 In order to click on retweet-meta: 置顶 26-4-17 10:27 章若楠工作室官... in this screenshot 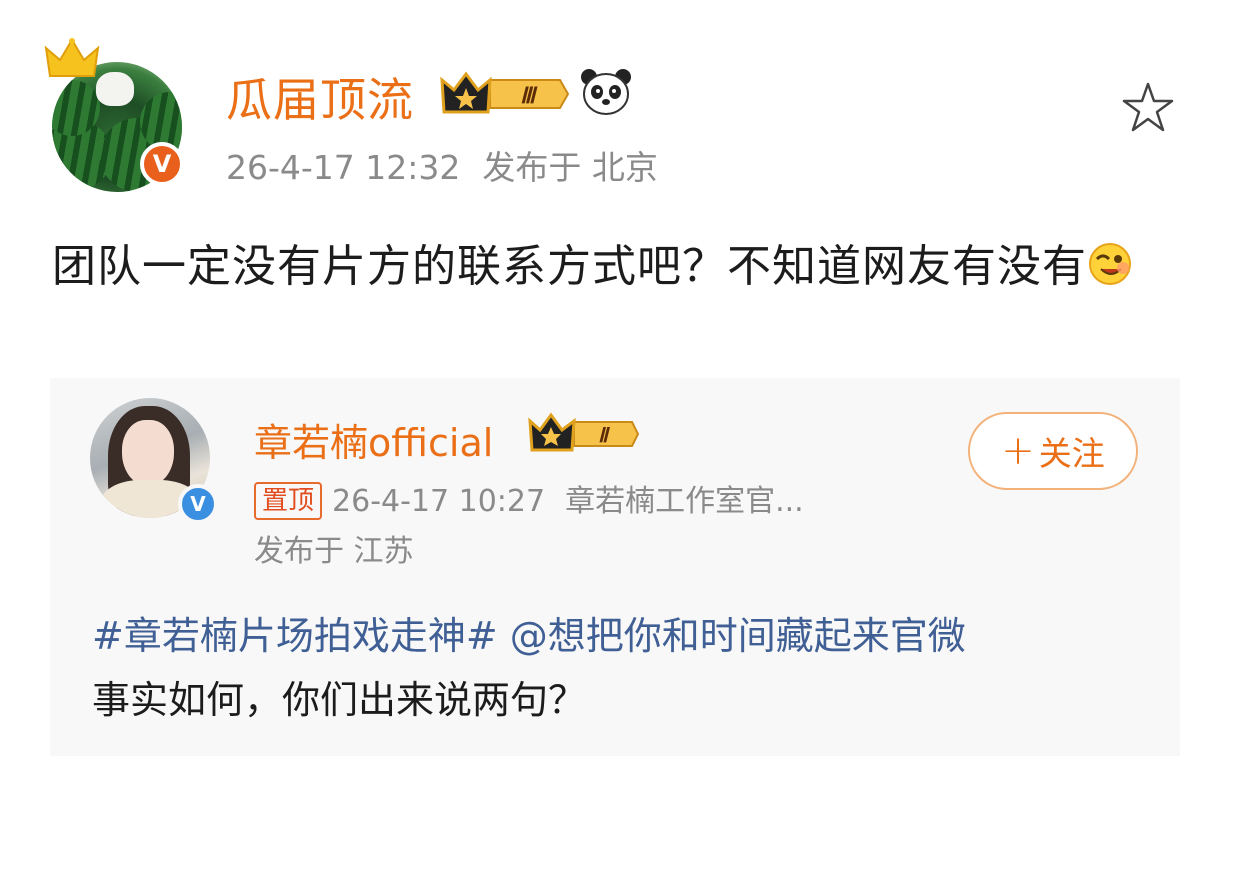, I will do `click(529, 498)`.